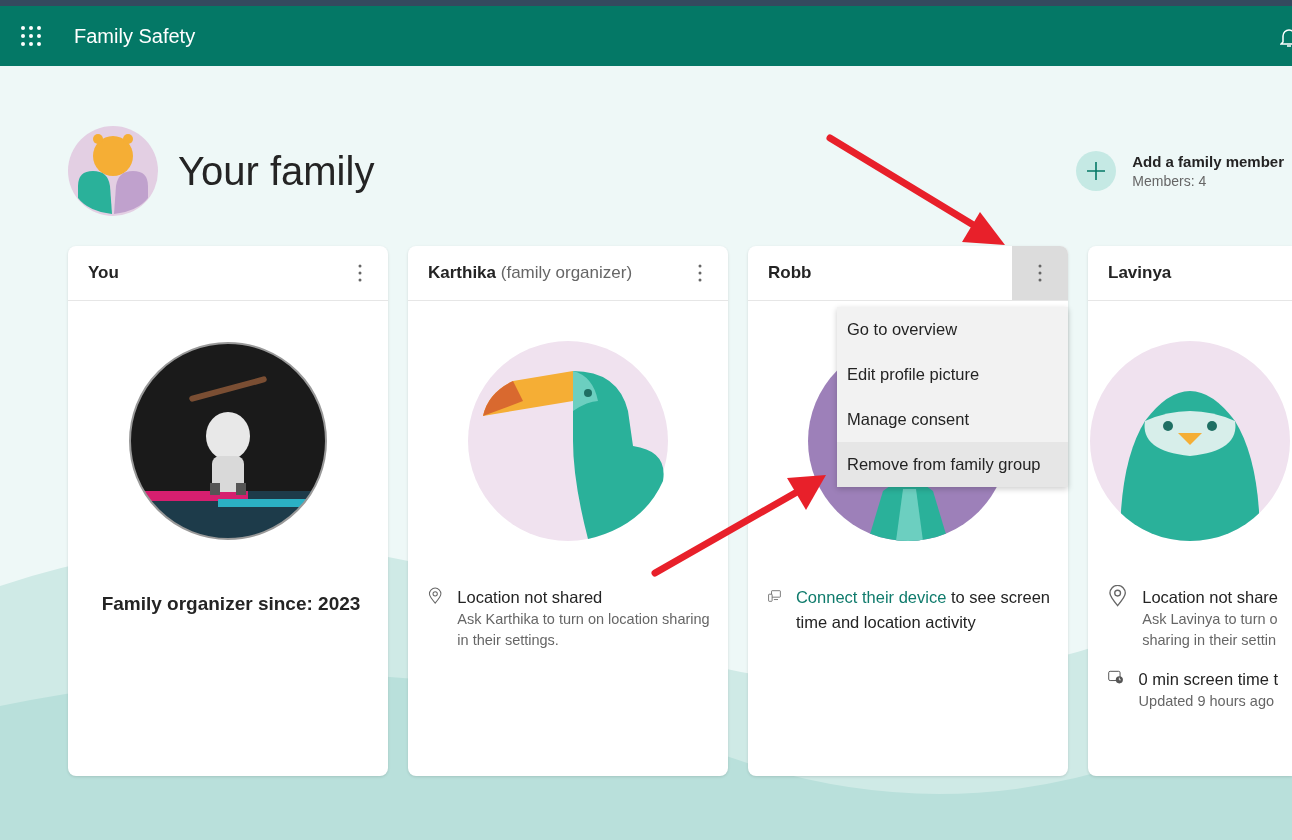 The height and width of the screenshot is (840, 1292). What do you see at coordinates (231, 604) in the screenshot?
I see `organizer-since-text: Family organizer since: 2023` at bounding box center [231, 604].